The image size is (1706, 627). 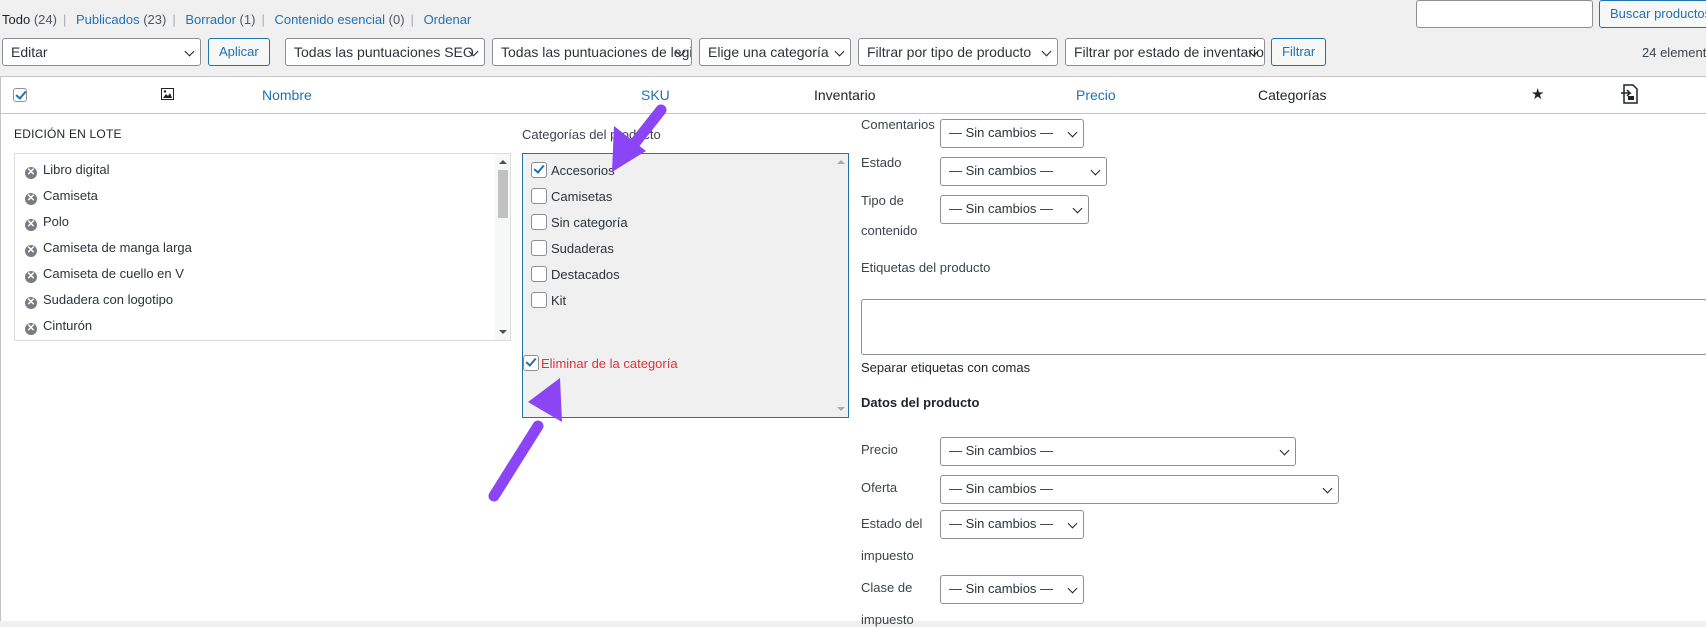 I want to click on sale-label: Oferta, so click(x=879, y=487).